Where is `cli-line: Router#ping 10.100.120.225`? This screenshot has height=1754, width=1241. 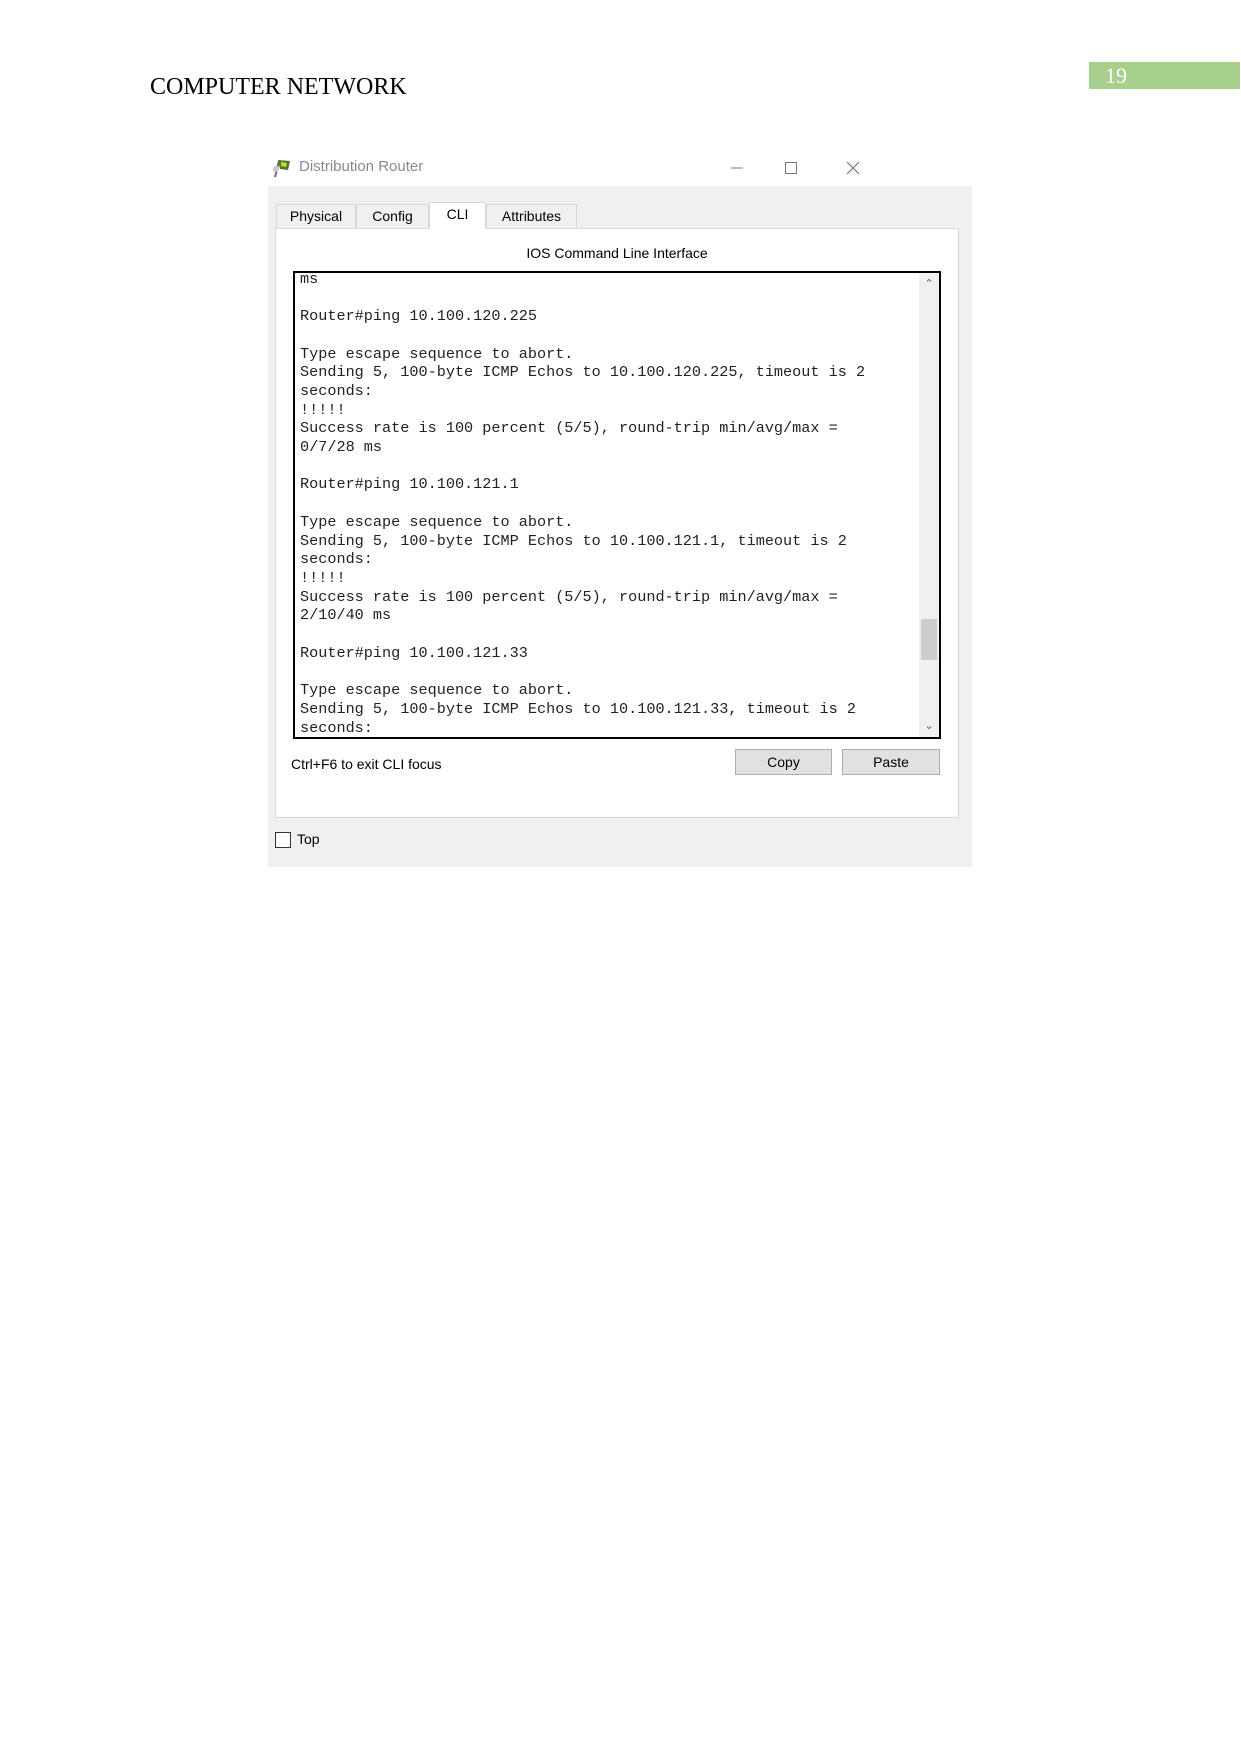
cli-line: Router#ping 10.100.120.225 is located at coordinates (418, 316).